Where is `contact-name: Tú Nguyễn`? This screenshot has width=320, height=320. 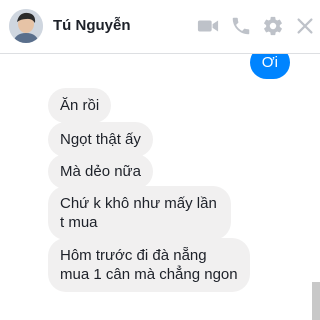
contact-name: Tú Nguyễn is located at coordinates (92, 25).